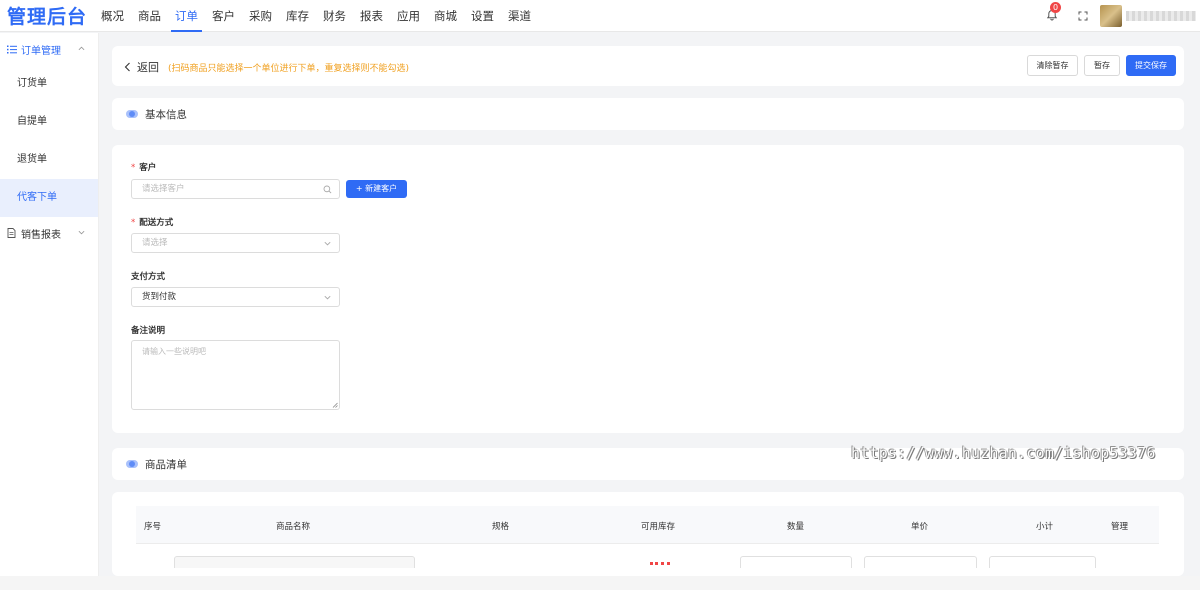  What do you see at coordinates (166, 464) in the screenshot?
I see `section-title-text: 商品清单` at bounding box center [166, 464].